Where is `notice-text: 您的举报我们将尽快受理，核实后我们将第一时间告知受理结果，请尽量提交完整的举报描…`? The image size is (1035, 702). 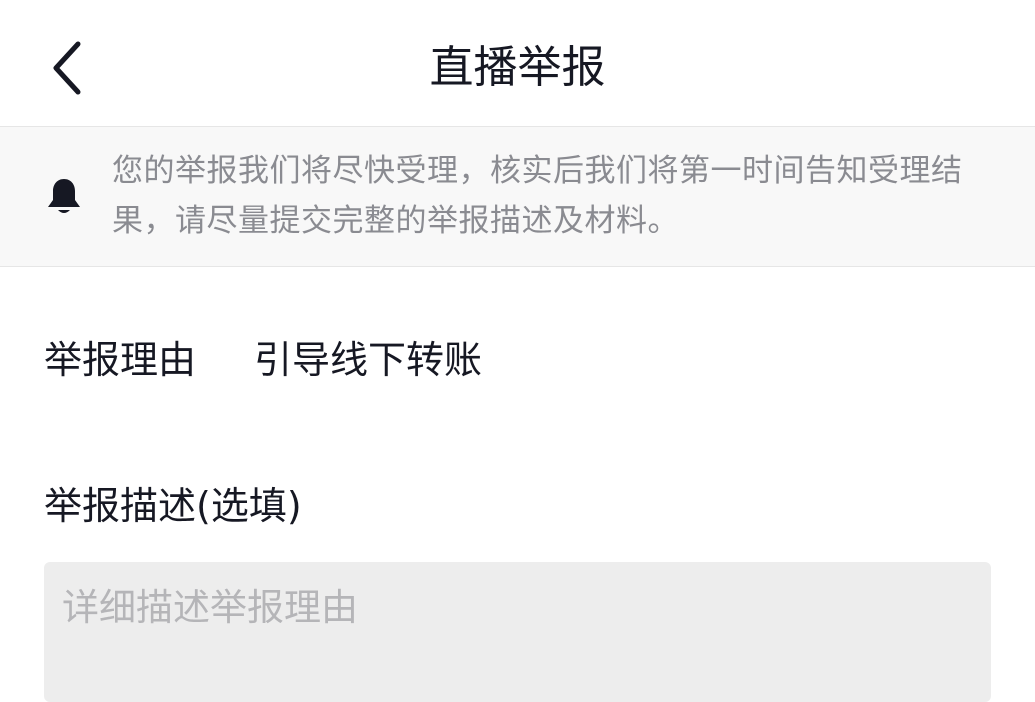
notice-text: 您的举报我们将尽快受理，核实后我们将第一时间告知受理结果，请尽量提交完整的举报描… is located at coordinates (537, 196).